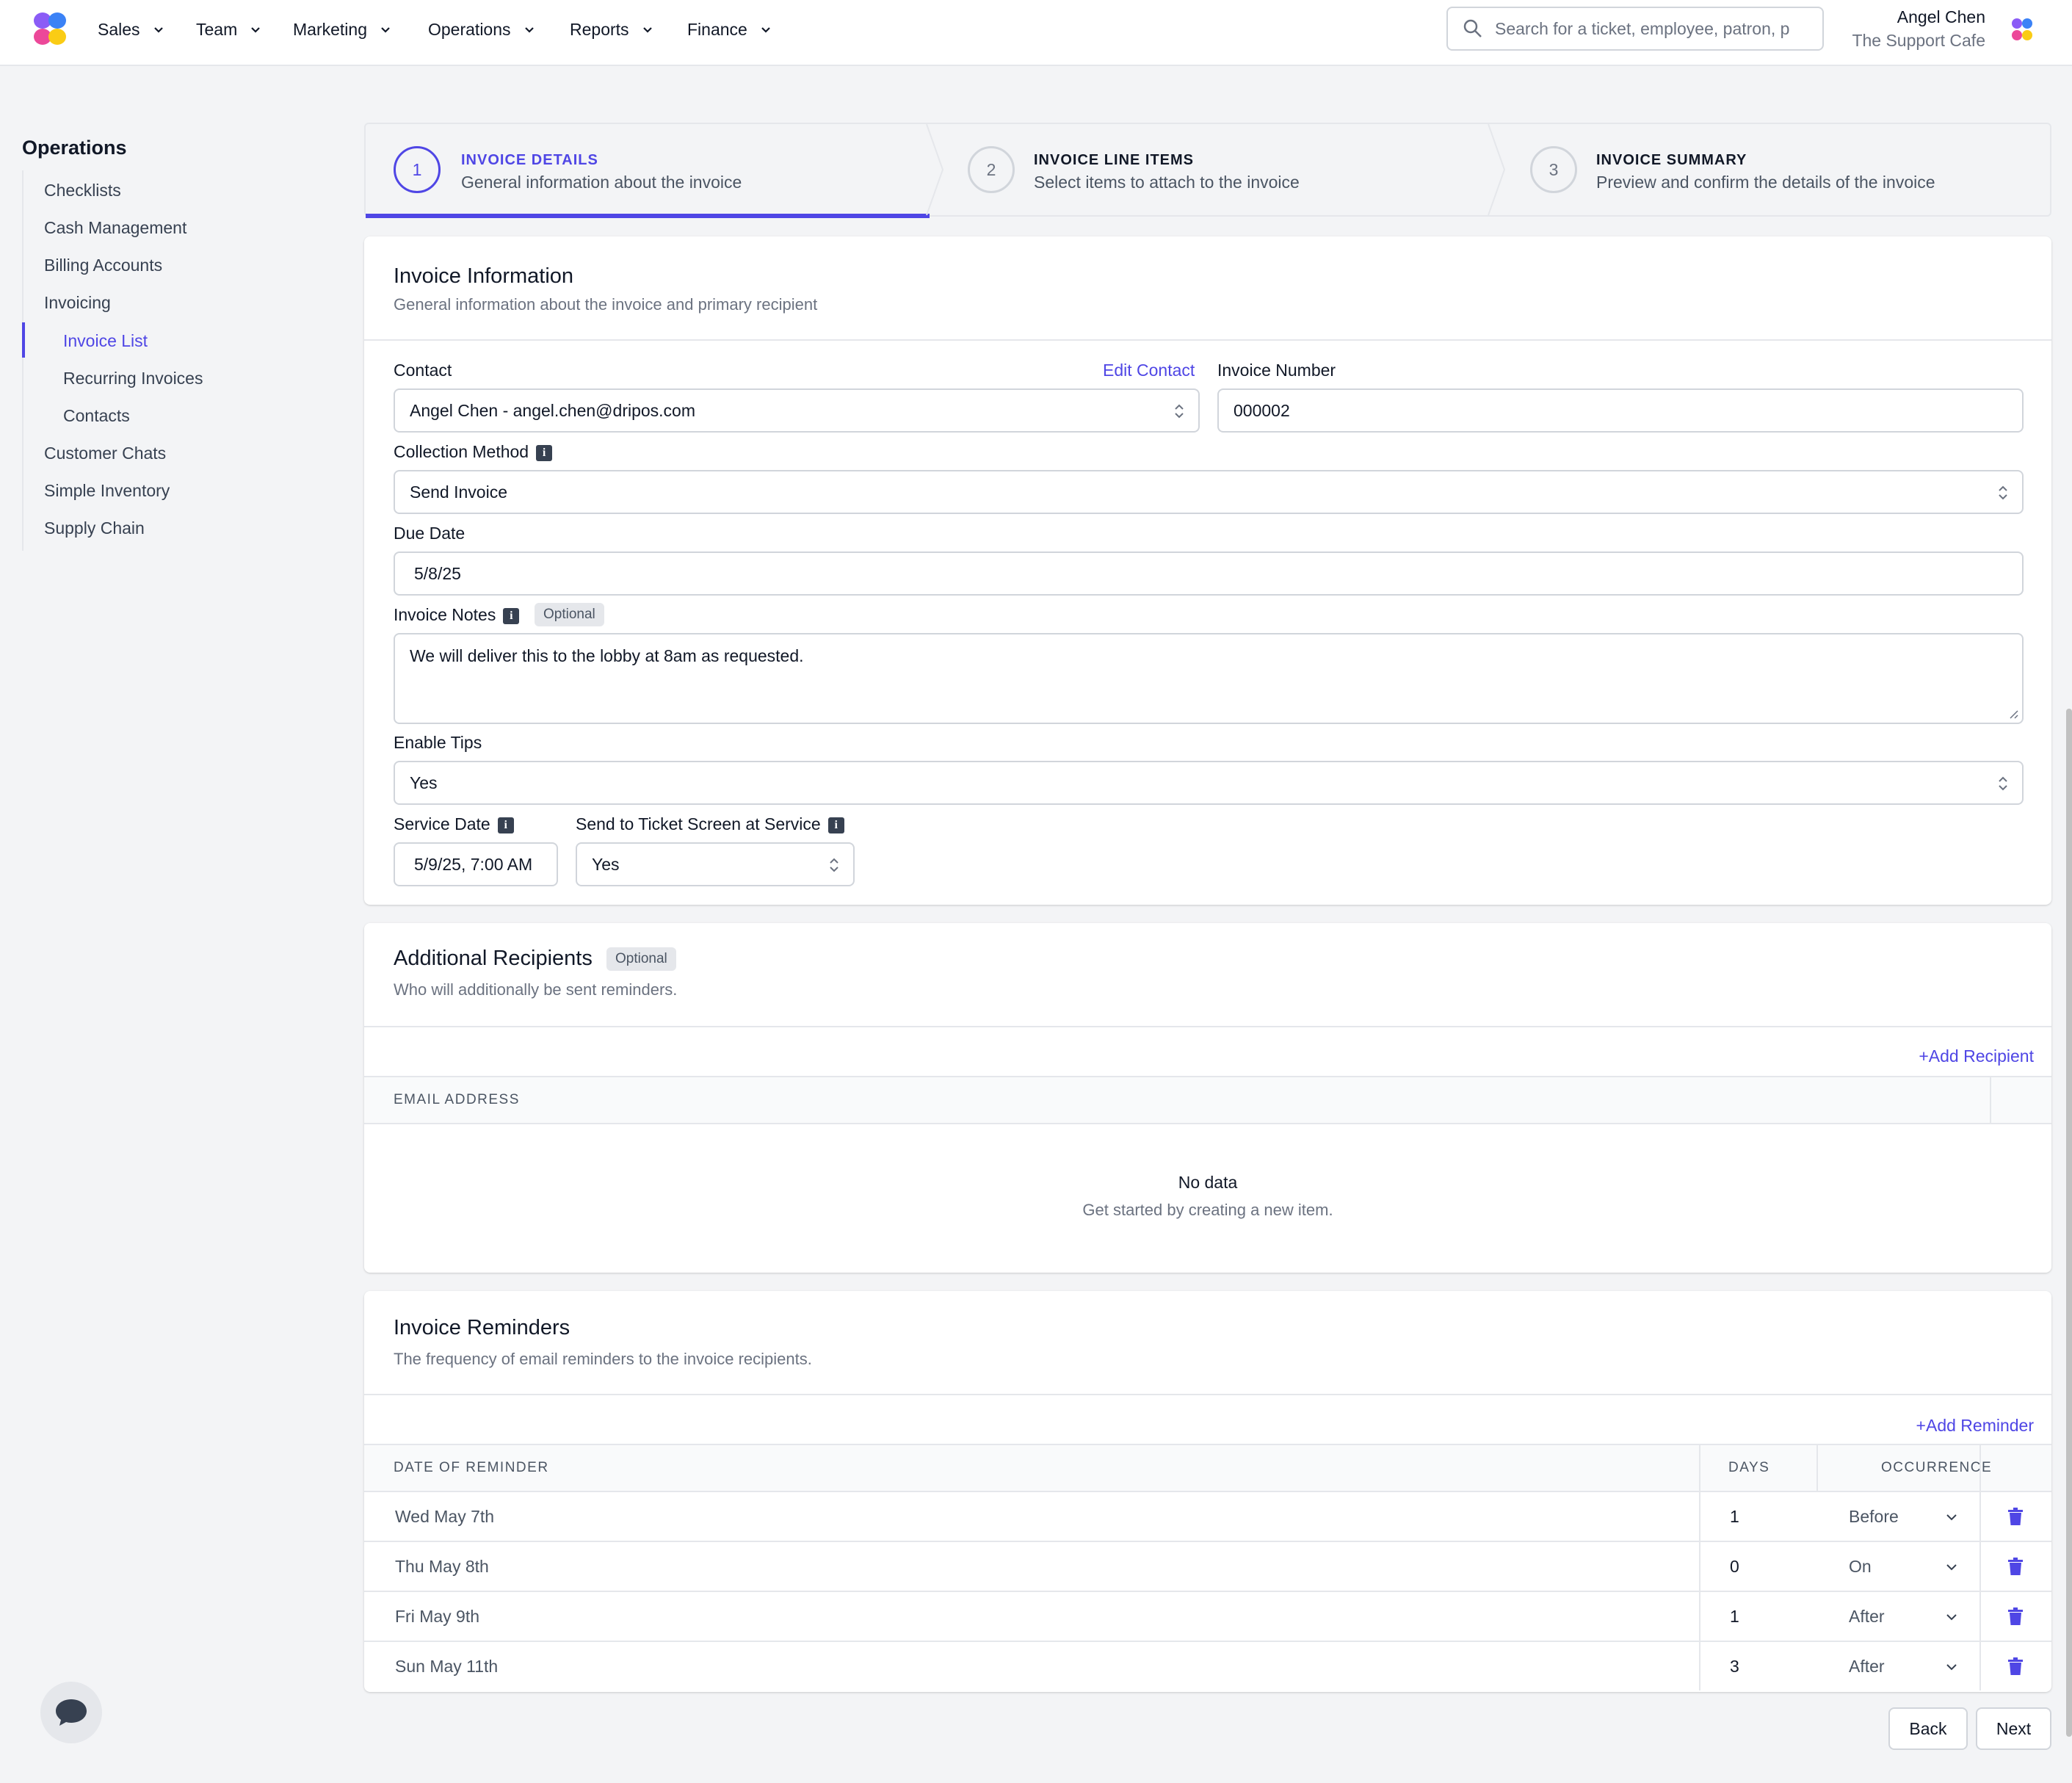 Image resolution: width=2072 pixels, height=1783 pixels. Describe the element at coordinates (641, 959) in the screenshot. I see `optional-badge: Optional` at that location.